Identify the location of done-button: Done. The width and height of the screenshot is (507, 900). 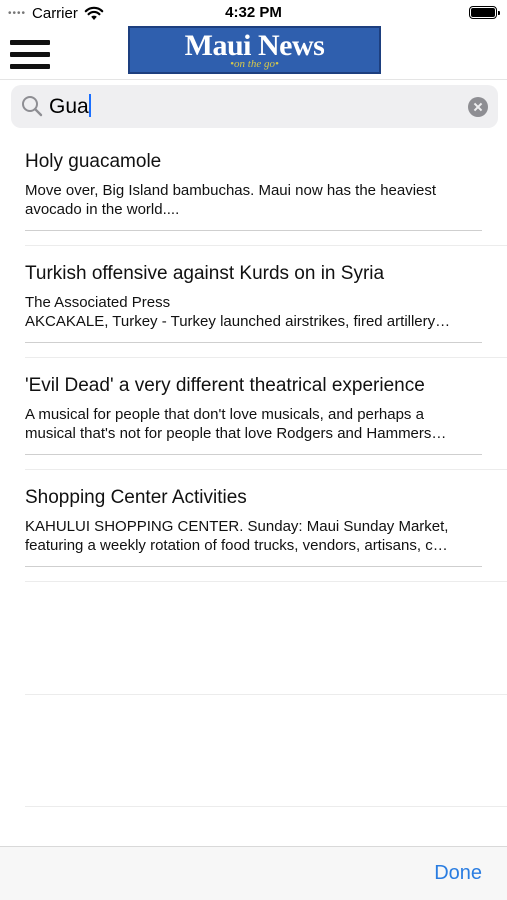
(458, 873).